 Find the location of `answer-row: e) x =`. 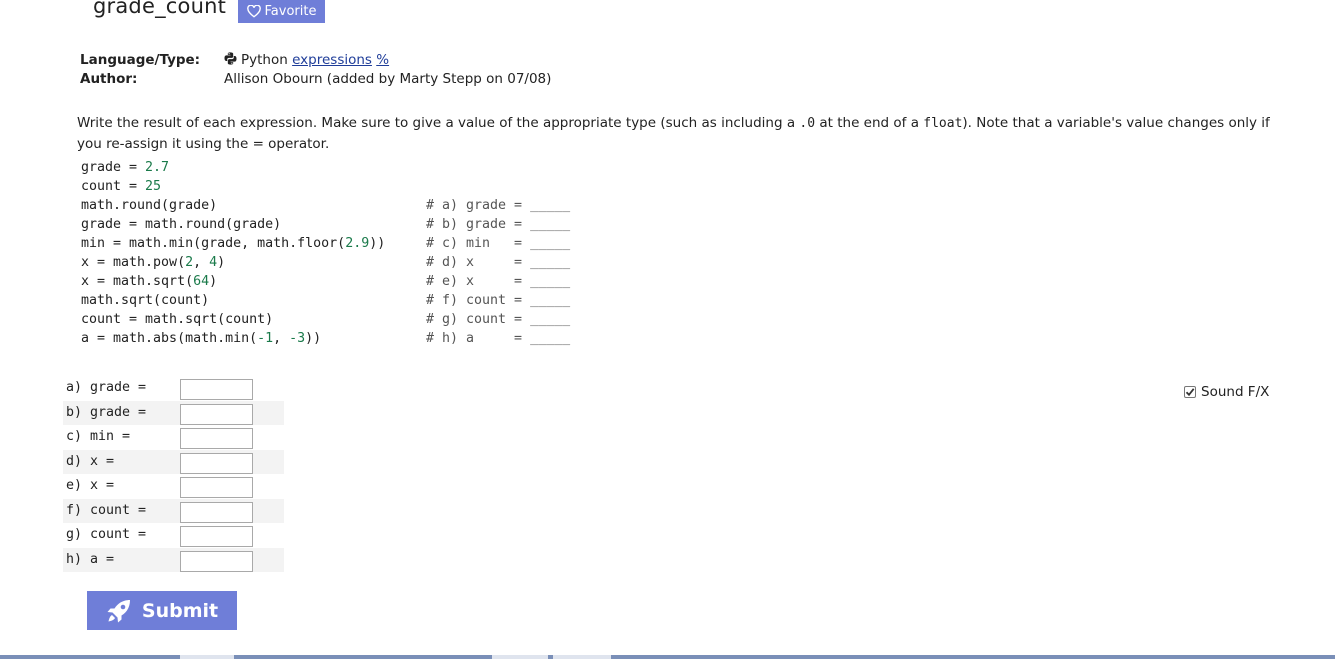

answer-row: e) x = is located at coordinates (173, 486).